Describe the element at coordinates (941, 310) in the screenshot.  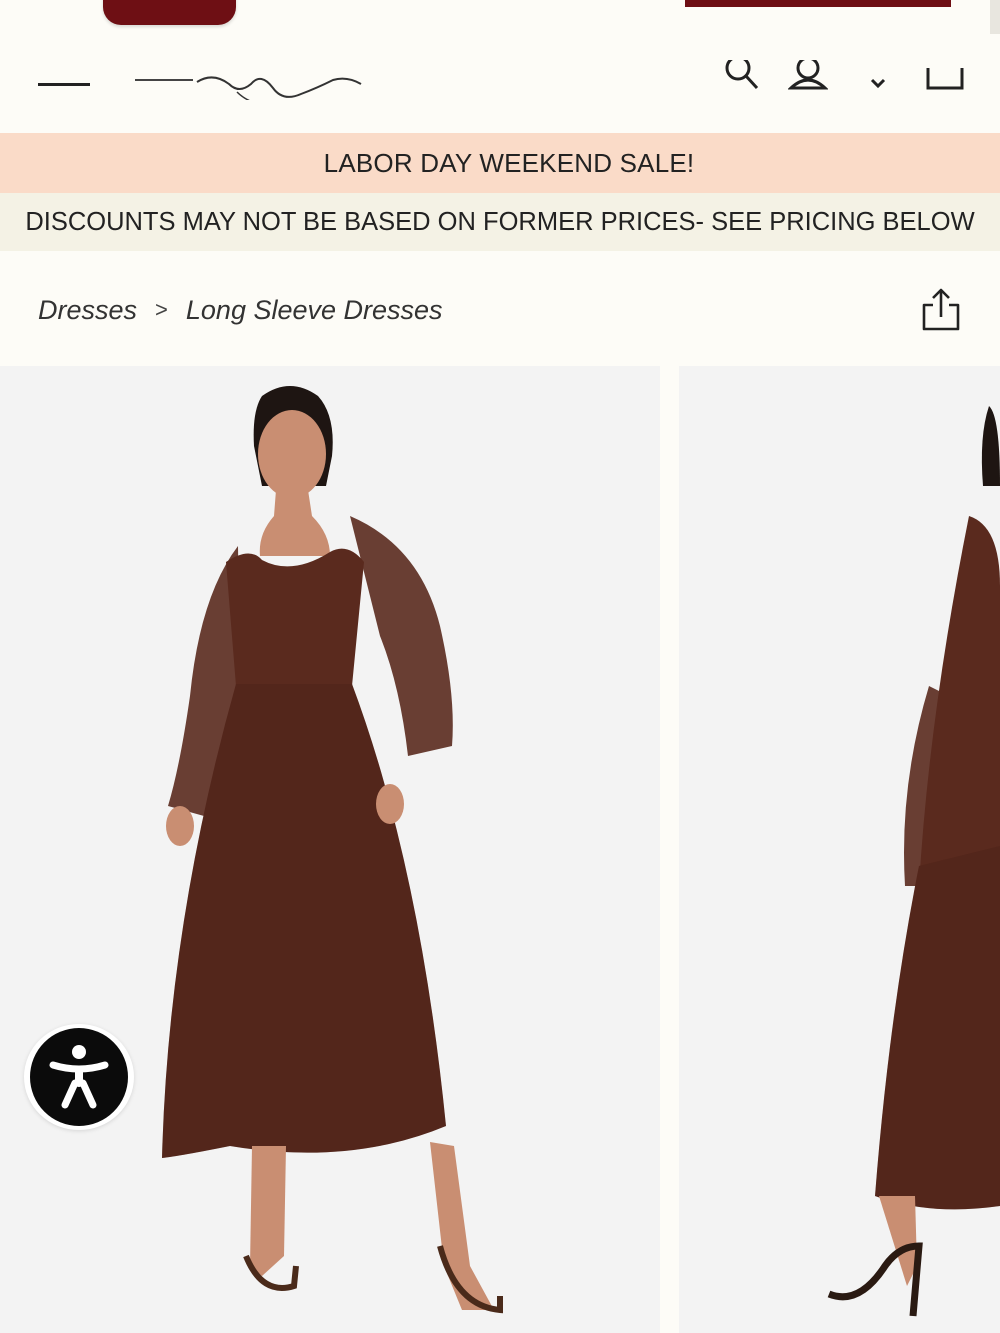
I see `share-icon` at that location.